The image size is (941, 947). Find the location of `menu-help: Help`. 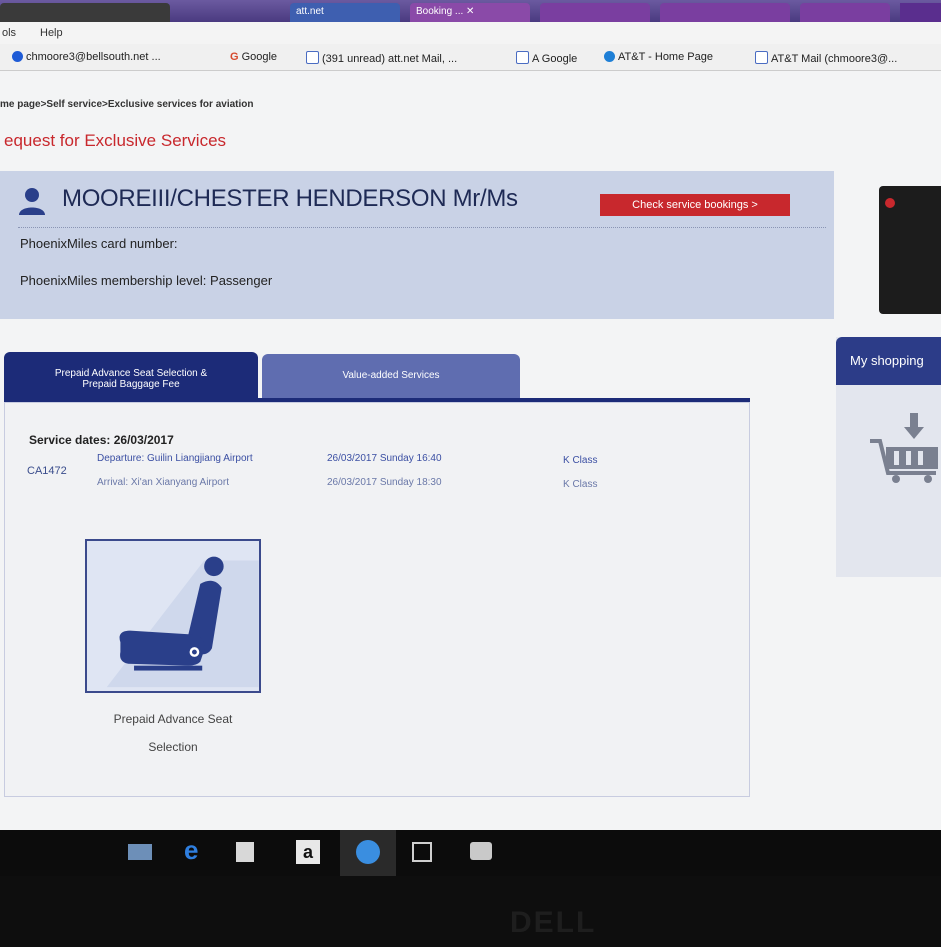

menu-help: Help is located at coordinates (51, 33).